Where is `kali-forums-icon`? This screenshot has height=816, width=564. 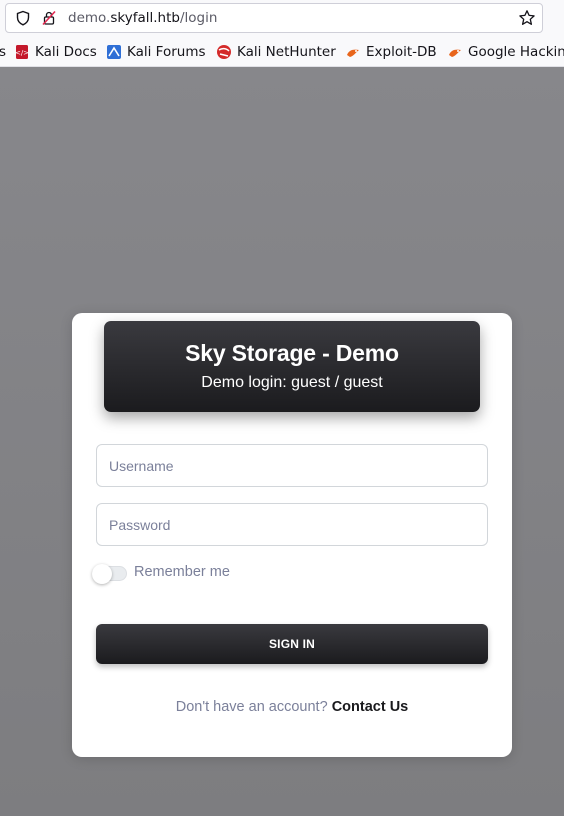
kali-forums-icon is located at coordinates (114, 52).